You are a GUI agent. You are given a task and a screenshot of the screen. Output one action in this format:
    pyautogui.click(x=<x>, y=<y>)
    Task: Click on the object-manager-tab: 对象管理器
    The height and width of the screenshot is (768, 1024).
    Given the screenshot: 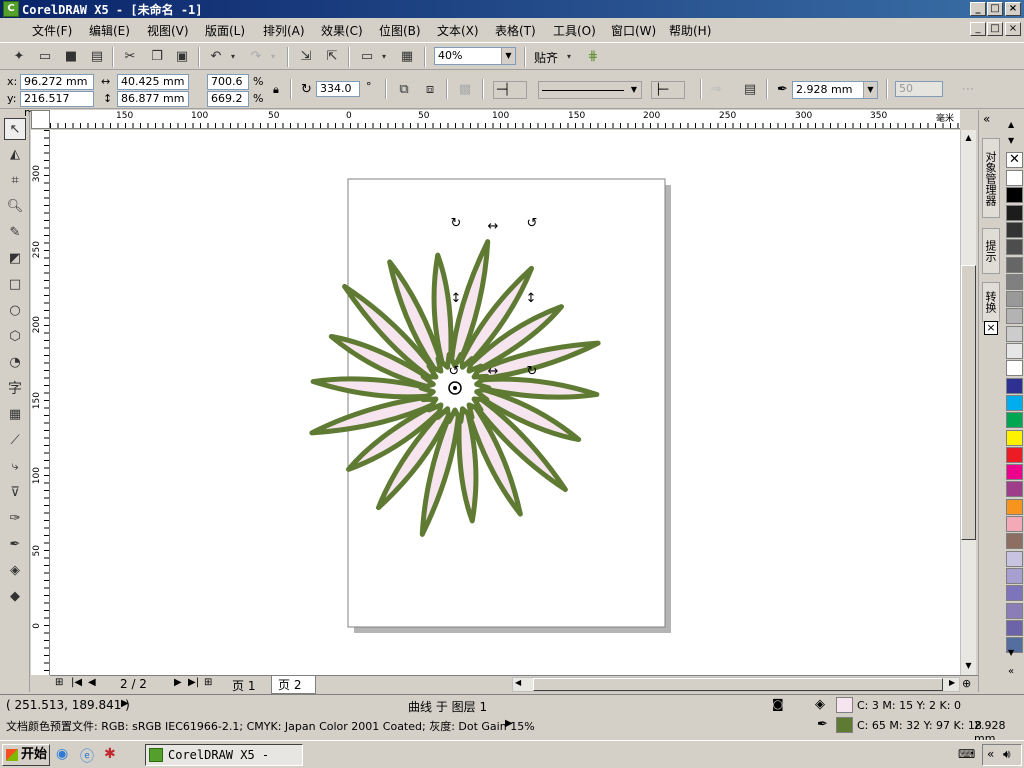 What is the action you would take?
    pyautogui.click(x=991, y=178)
    